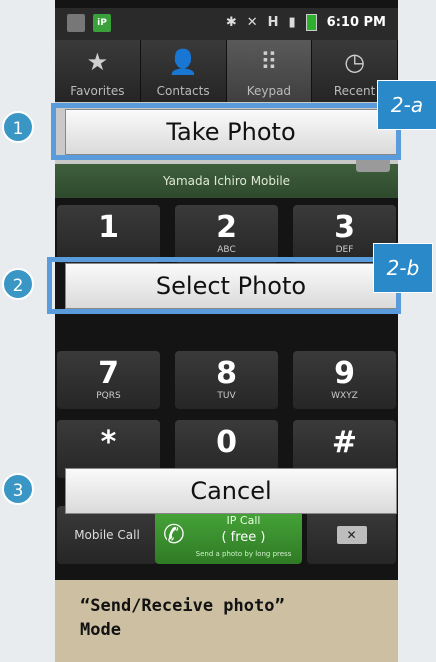 The height and width of the screenshot is (662, 436). I want to click on network-type-icon: H, so click(273, 22).